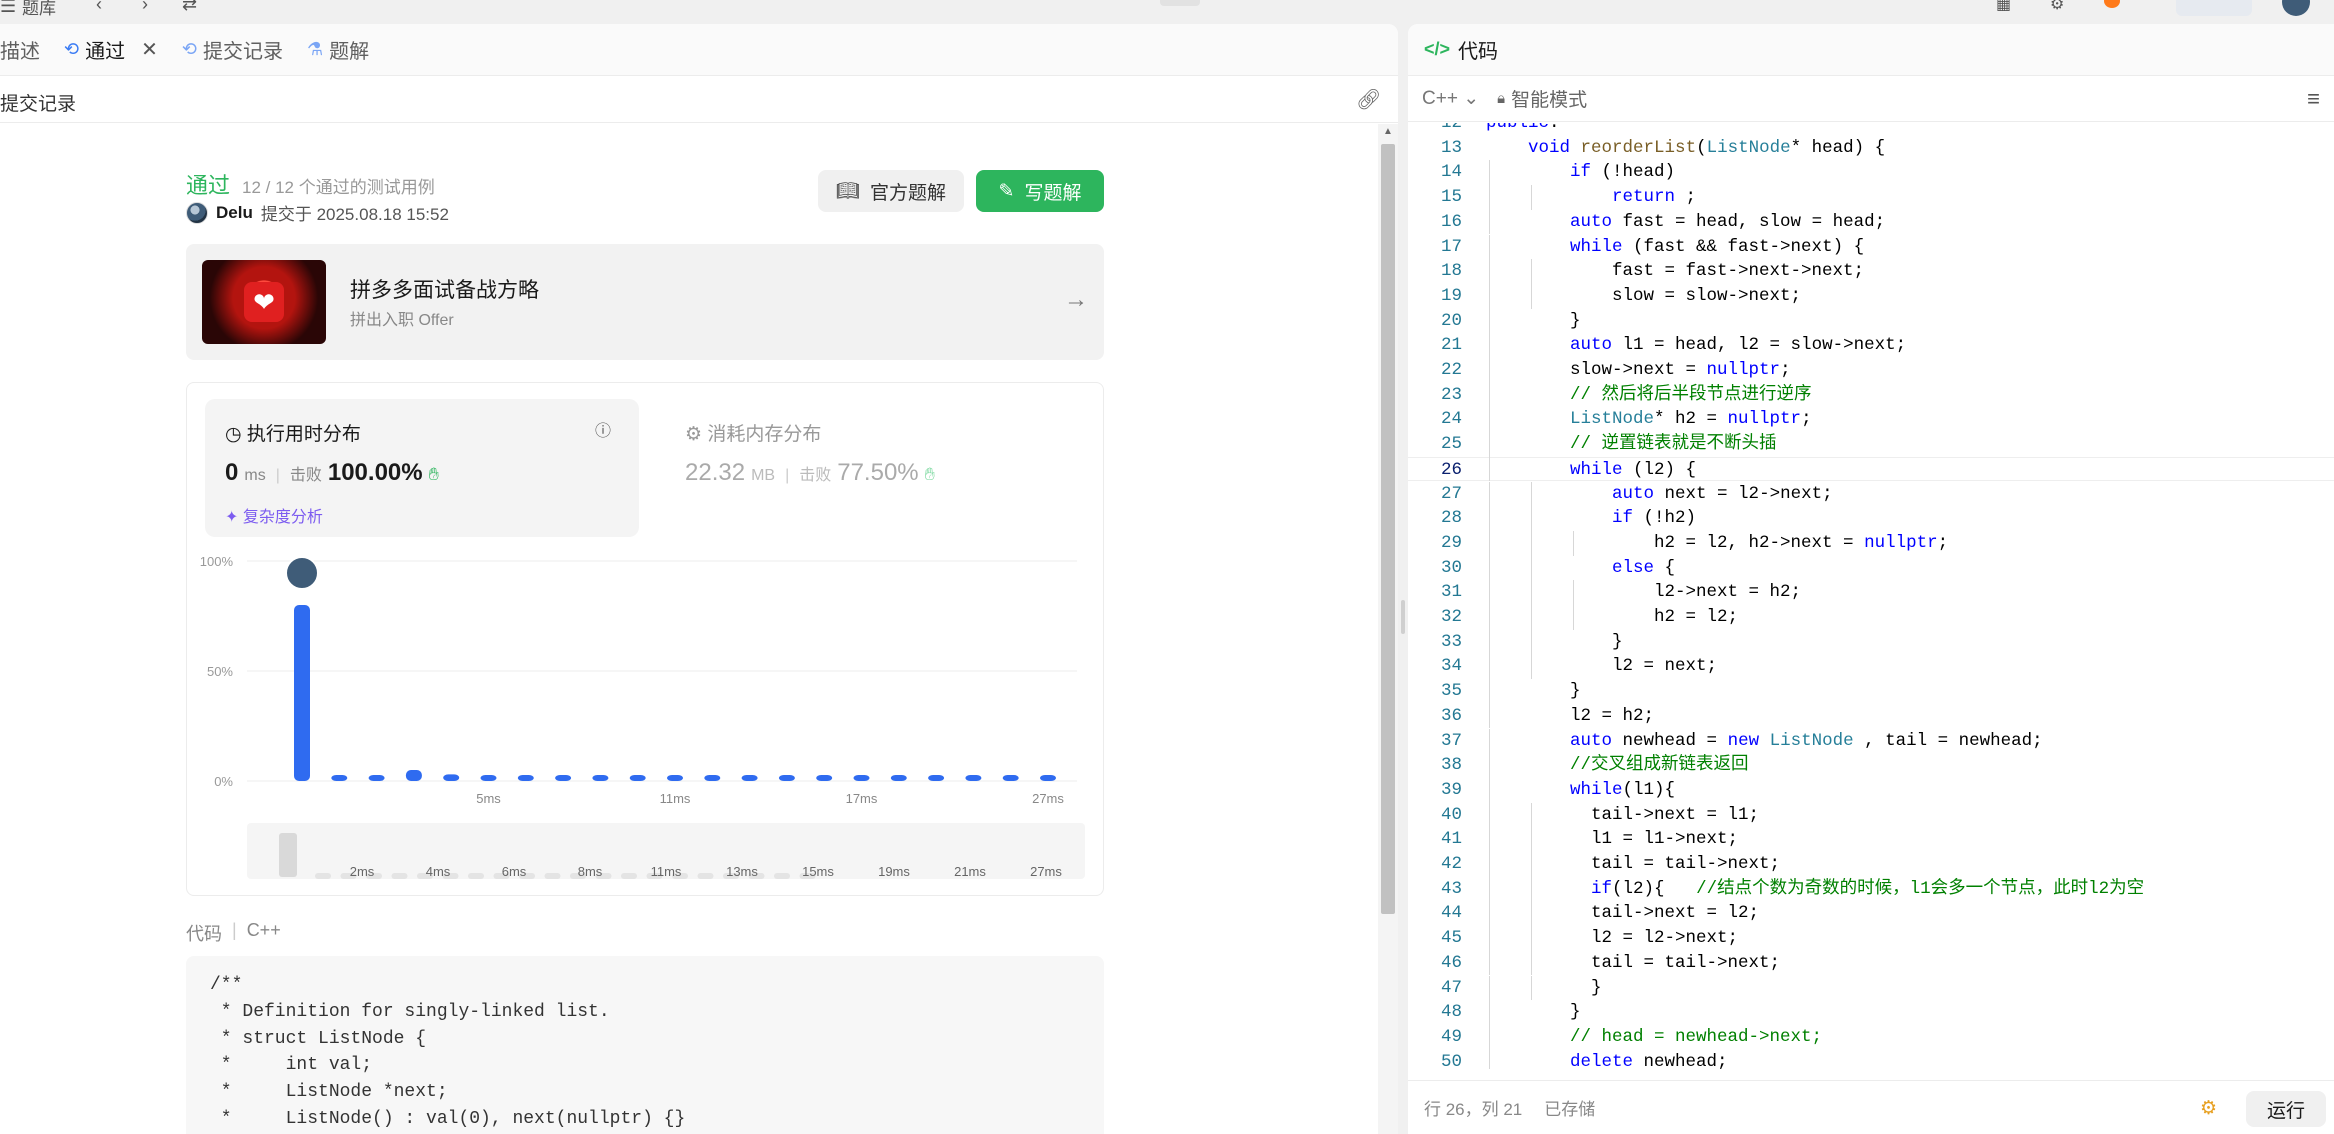  What do you see at coordinates (111, 49) in the screenshot?
I see `tab-accepted: ⟲ 通过 ✕` at bounding box center [111, 49].